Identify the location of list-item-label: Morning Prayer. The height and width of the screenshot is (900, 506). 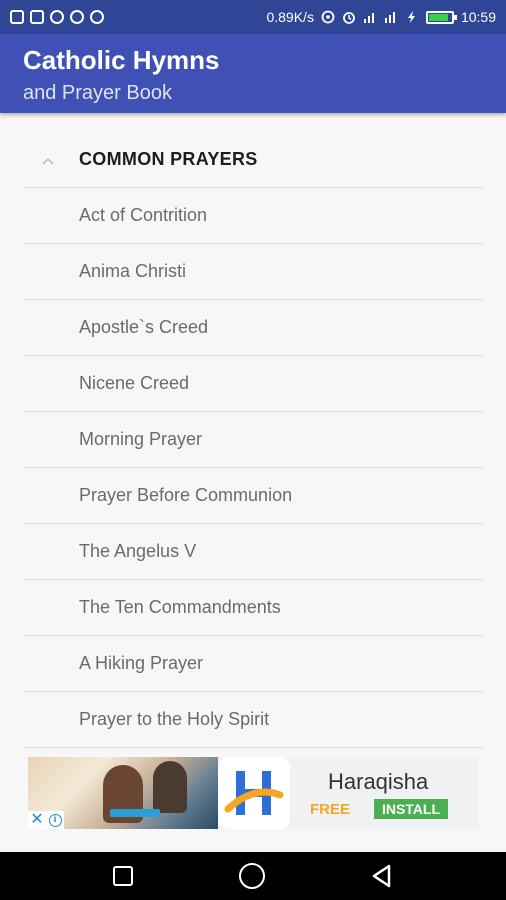
(141, 439).